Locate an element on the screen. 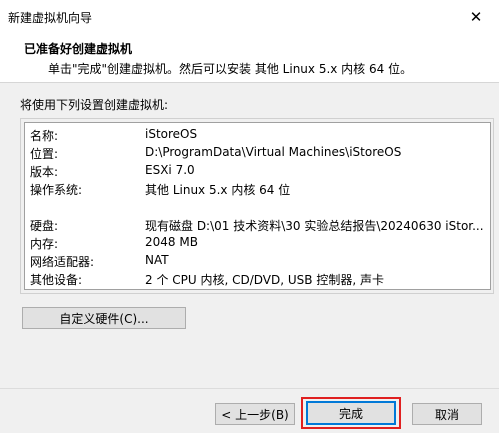 The image size is (499, 433). summary-row-os: 操作系统: 其他 Linux 5.x 内核 64 位 is located at coordinates (257, 190).